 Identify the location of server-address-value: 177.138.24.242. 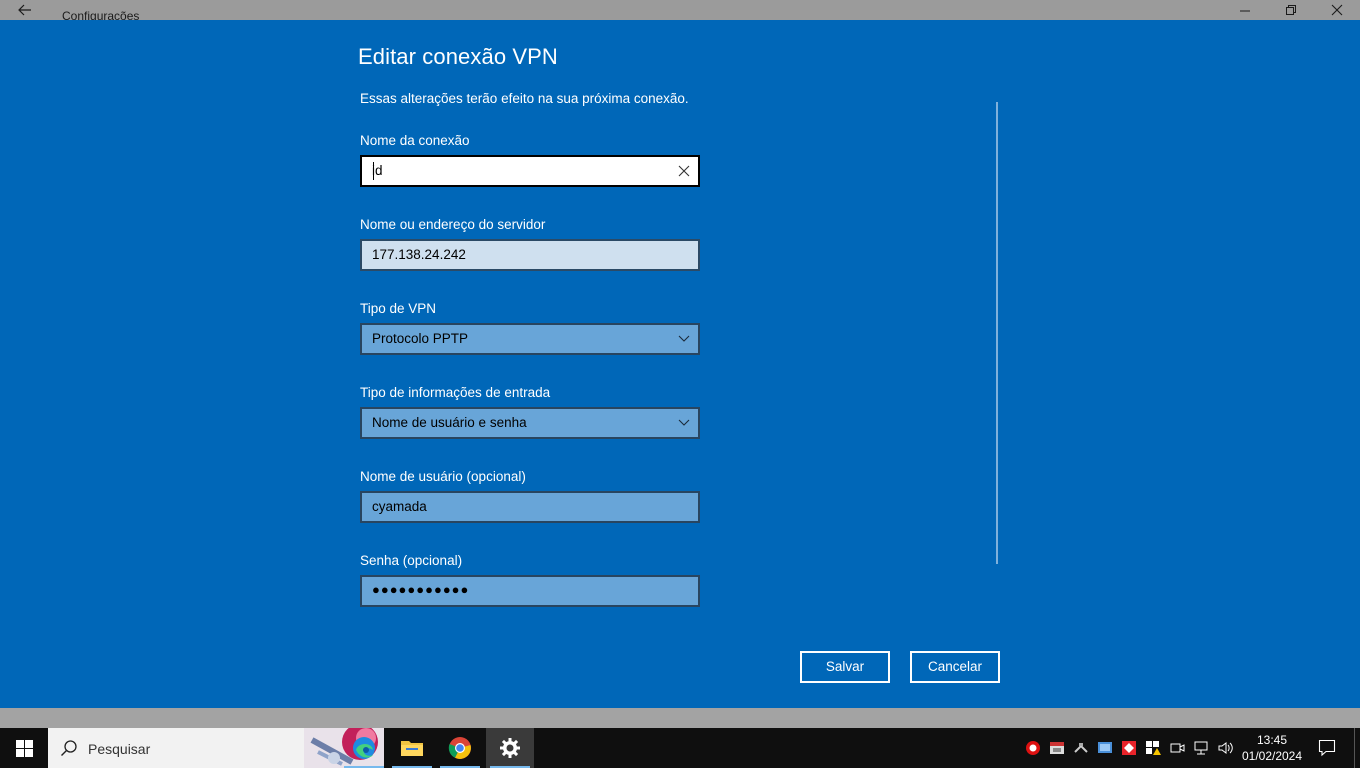
(419, 254).